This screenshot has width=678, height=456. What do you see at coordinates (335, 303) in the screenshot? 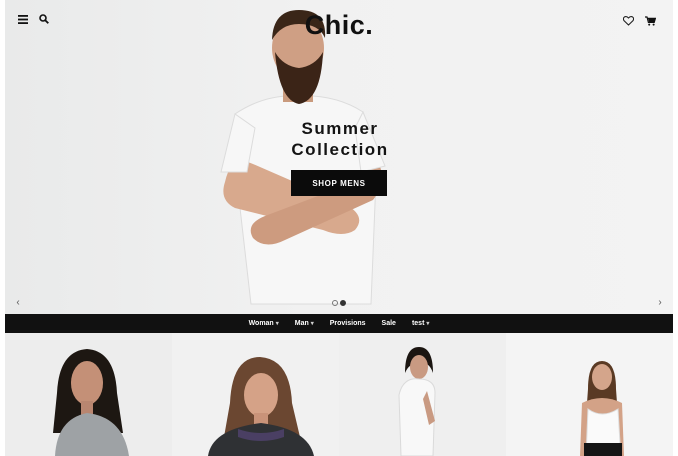
I see `slide-dot` at bounding box center [335, 303].